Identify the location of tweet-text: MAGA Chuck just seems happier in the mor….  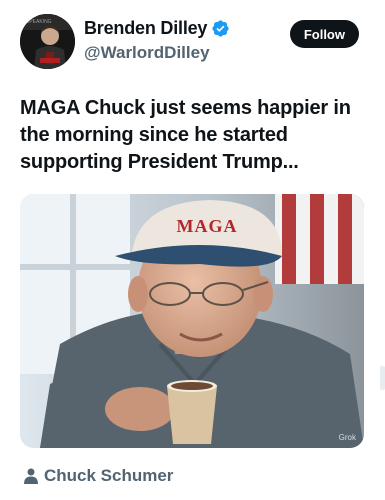
(185, 135).